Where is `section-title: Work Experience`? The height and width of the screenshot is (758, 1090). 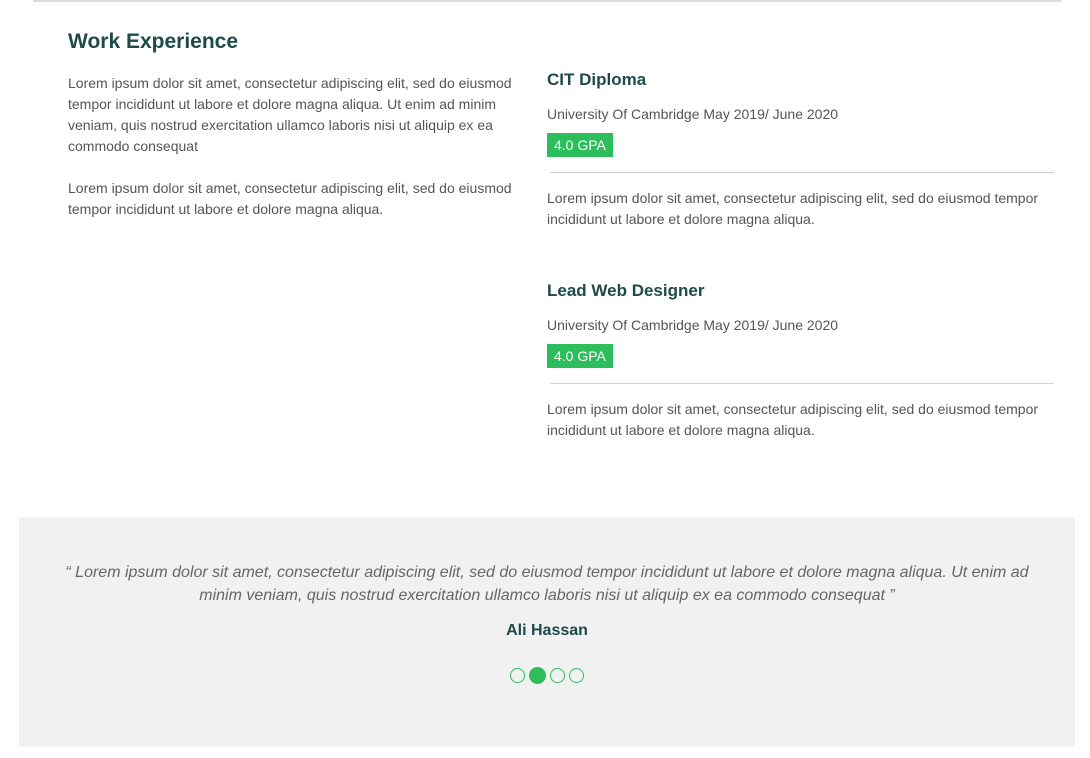 section-title: Work Experience is located at coordinates (153, 41).